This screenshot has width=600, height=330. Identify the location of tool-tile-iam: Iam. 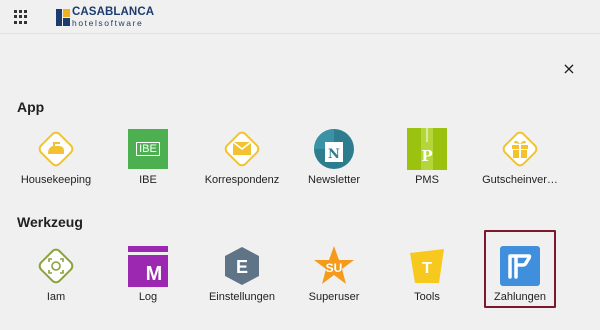
(56, 276).